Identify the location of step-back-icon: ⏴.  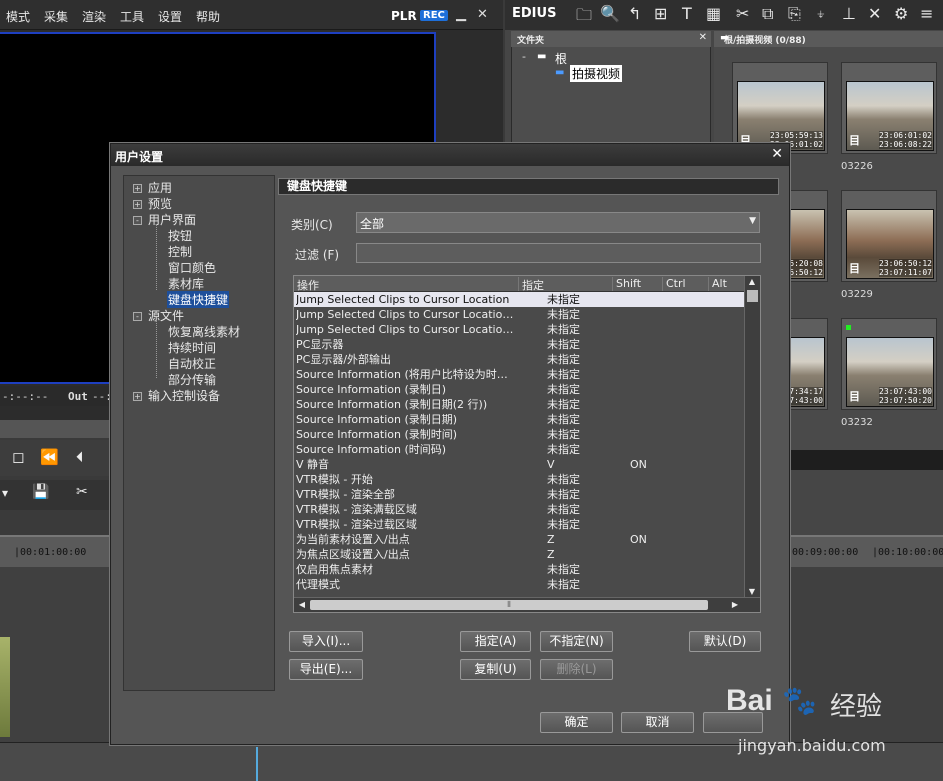
(80, 457).